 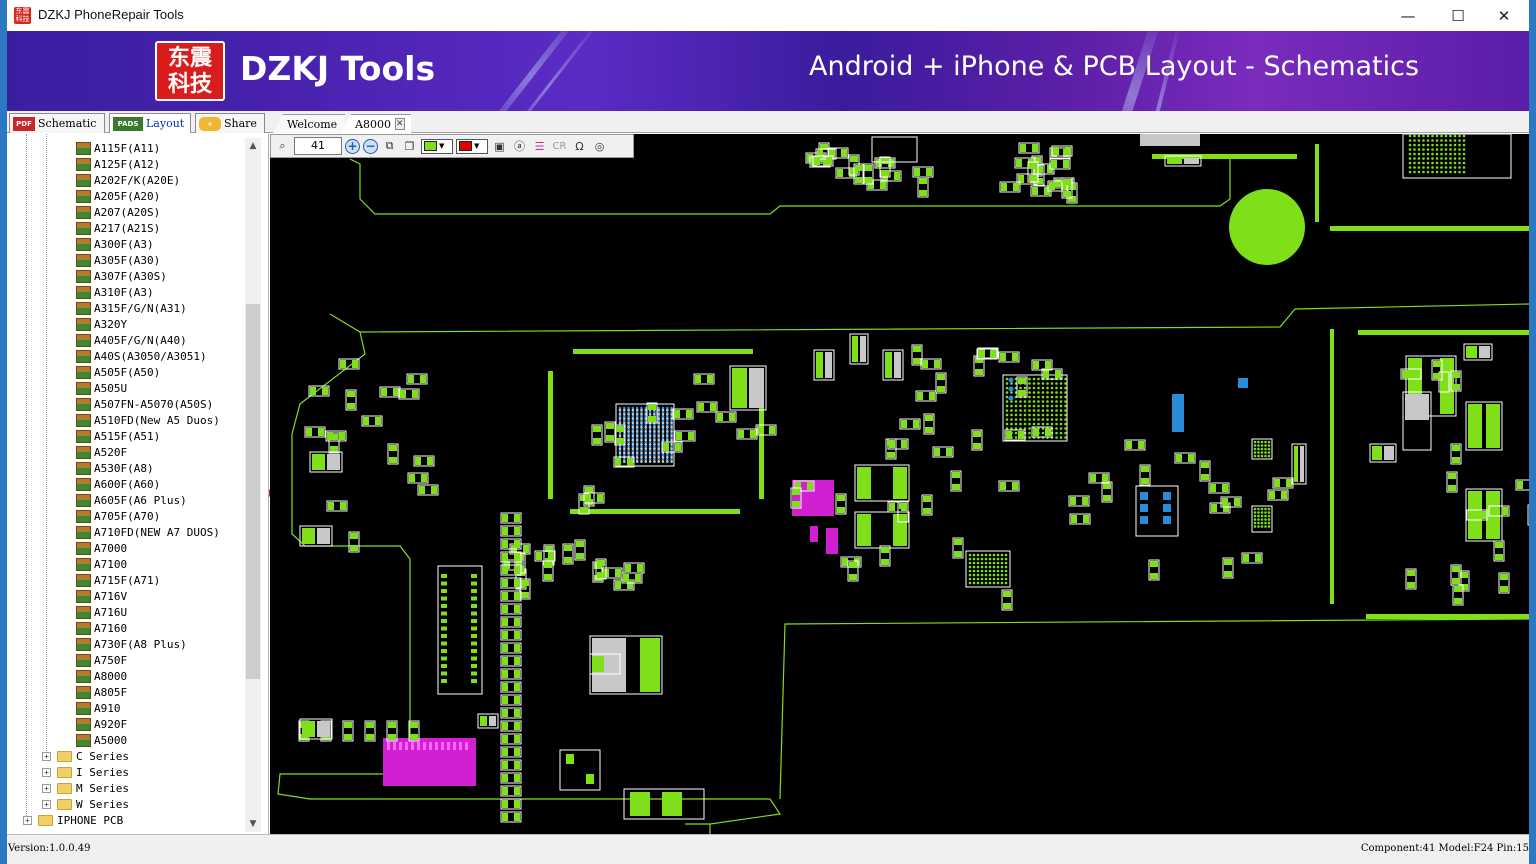 I want to click on tree-item-model: A515F(A51), so click(x=118, y=436).